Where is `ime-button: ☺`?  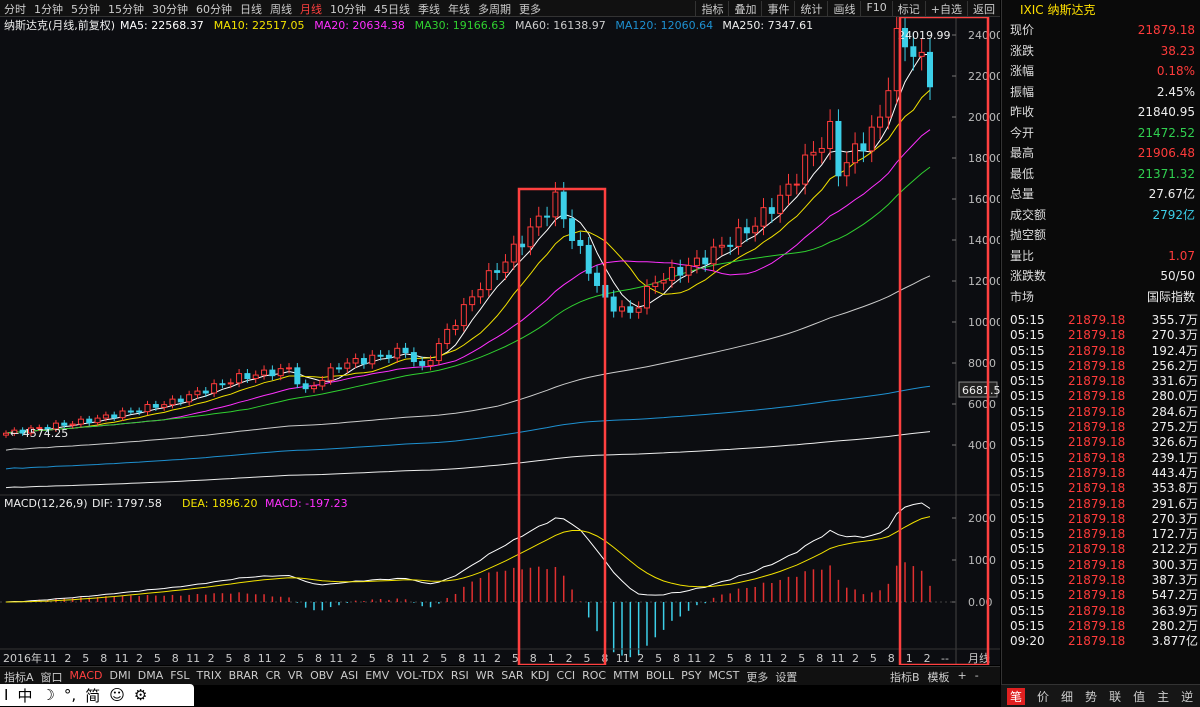 ime-button: ☺ is located at coordinates (117, 695).